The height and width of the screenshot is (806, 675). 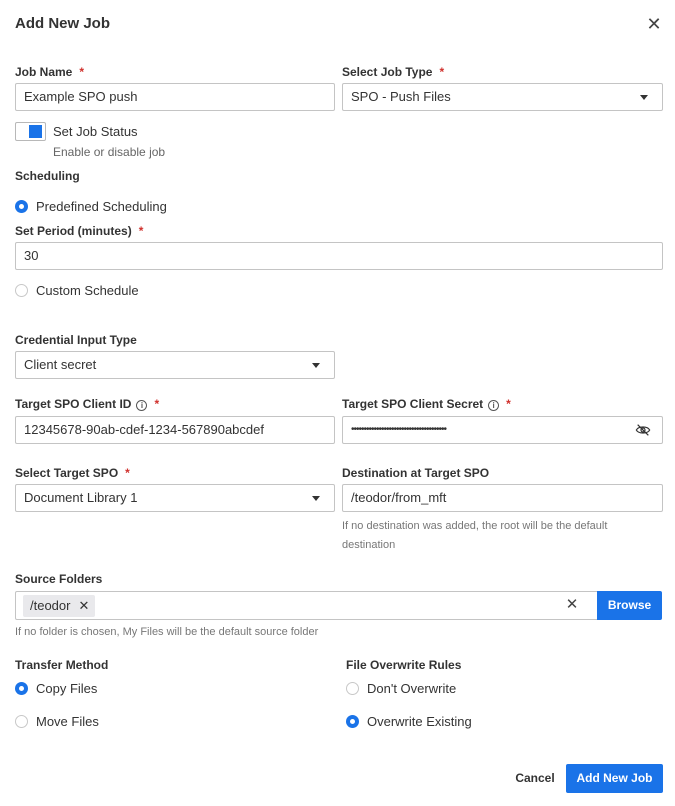 I want to click on move-files-radio, so click(x=21, y=721).